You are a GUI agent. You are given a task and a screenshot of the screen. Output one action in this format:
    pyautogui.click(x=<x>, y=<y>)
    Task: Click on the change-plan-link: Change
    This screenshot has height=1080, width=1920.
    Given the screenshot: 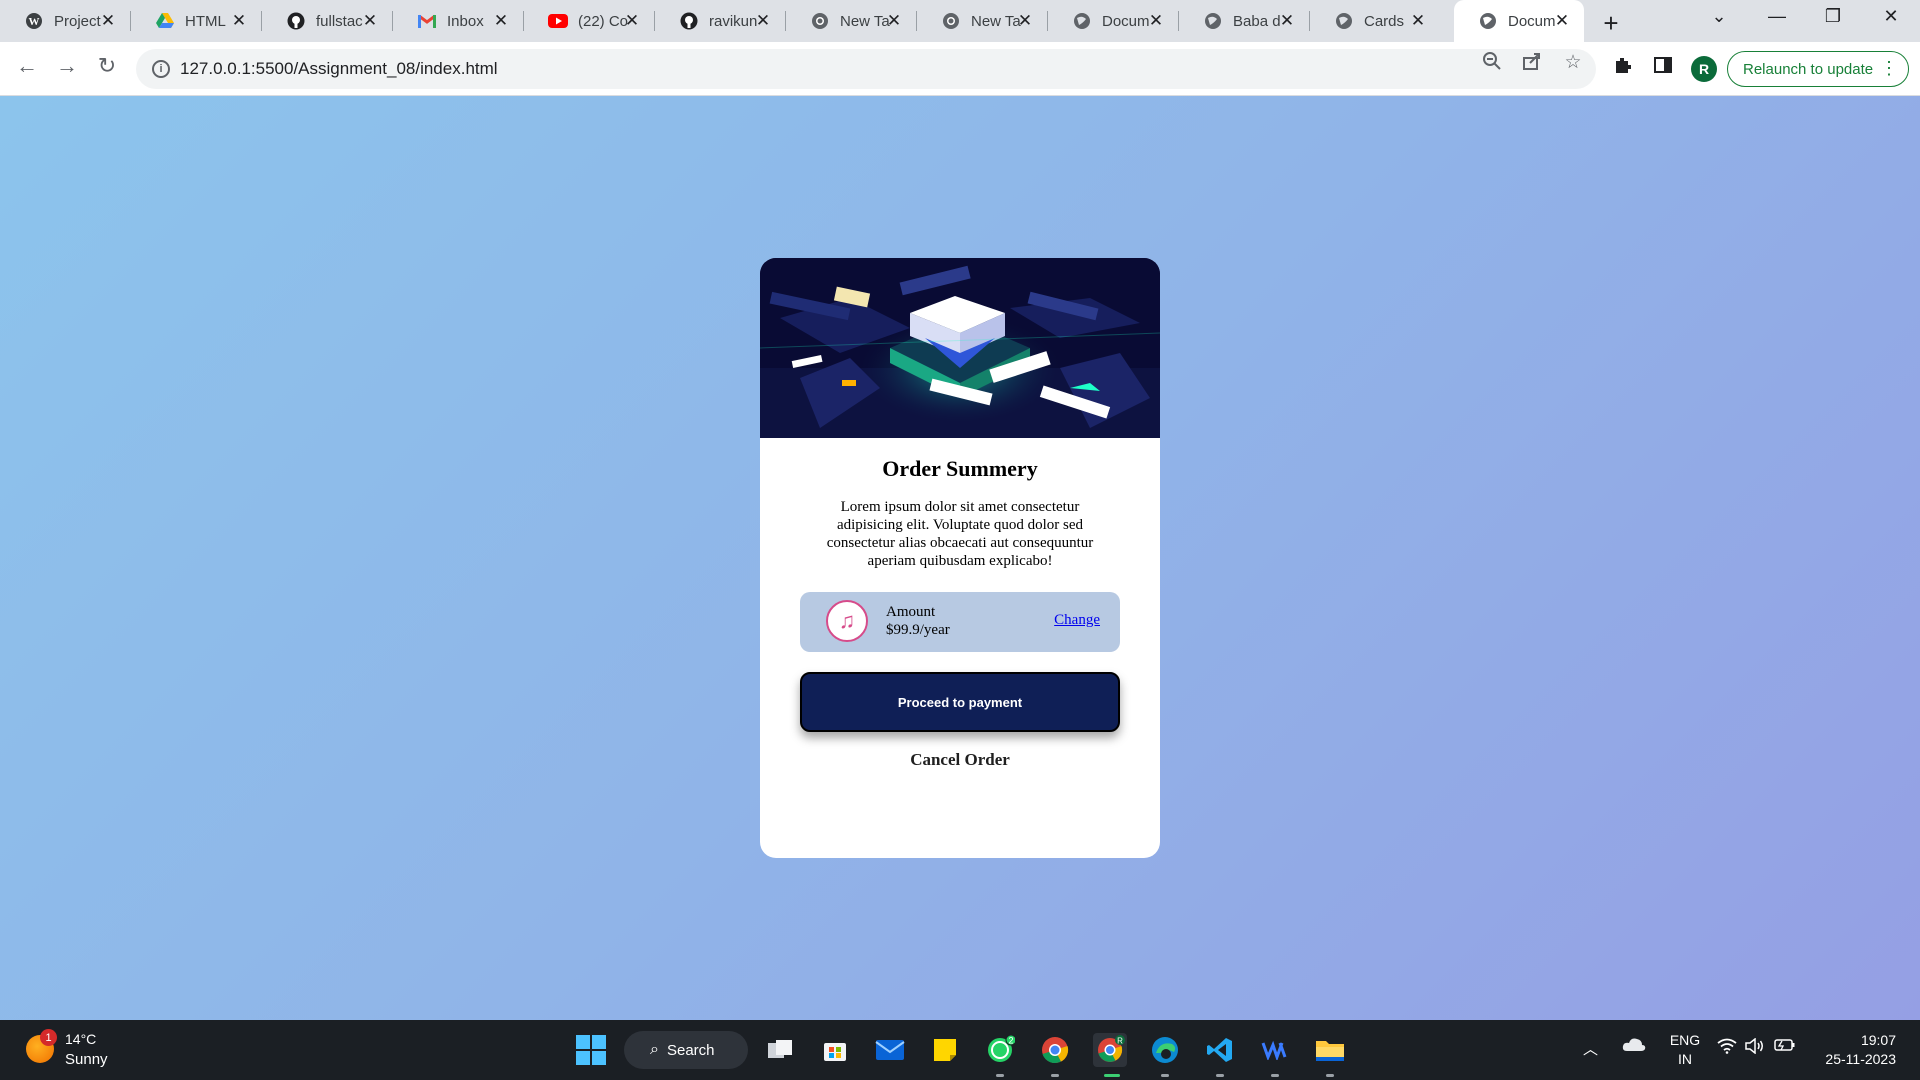 What is the action you would take?
    pyautogui.click(x=1077, y=620)
    